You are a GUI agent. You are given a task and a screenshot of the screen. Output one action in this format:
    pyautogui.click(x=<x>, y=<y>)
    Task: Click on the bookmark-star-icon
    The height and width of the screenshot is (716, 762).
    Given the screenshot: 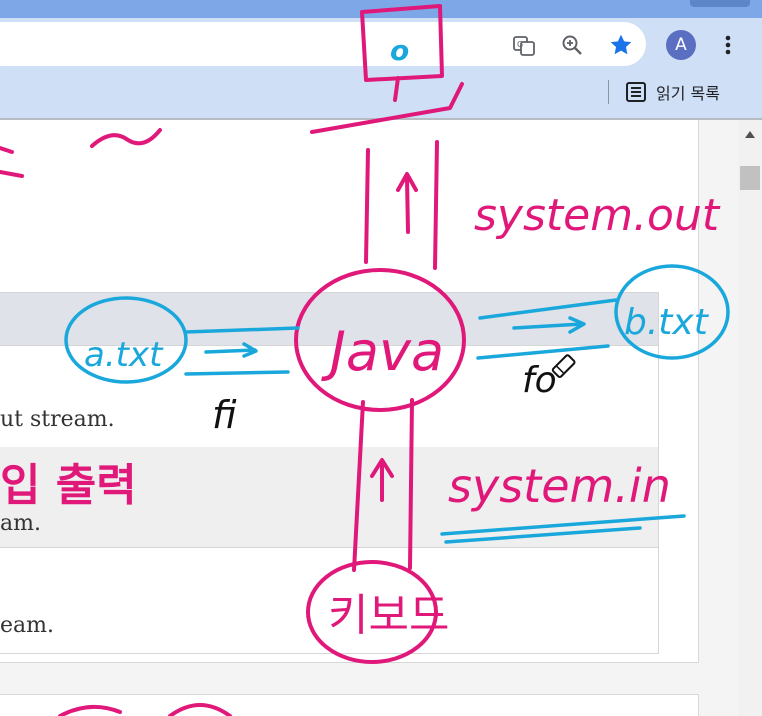 What is the action you would take?
    pyautogui.click(x=621, y=45)
    